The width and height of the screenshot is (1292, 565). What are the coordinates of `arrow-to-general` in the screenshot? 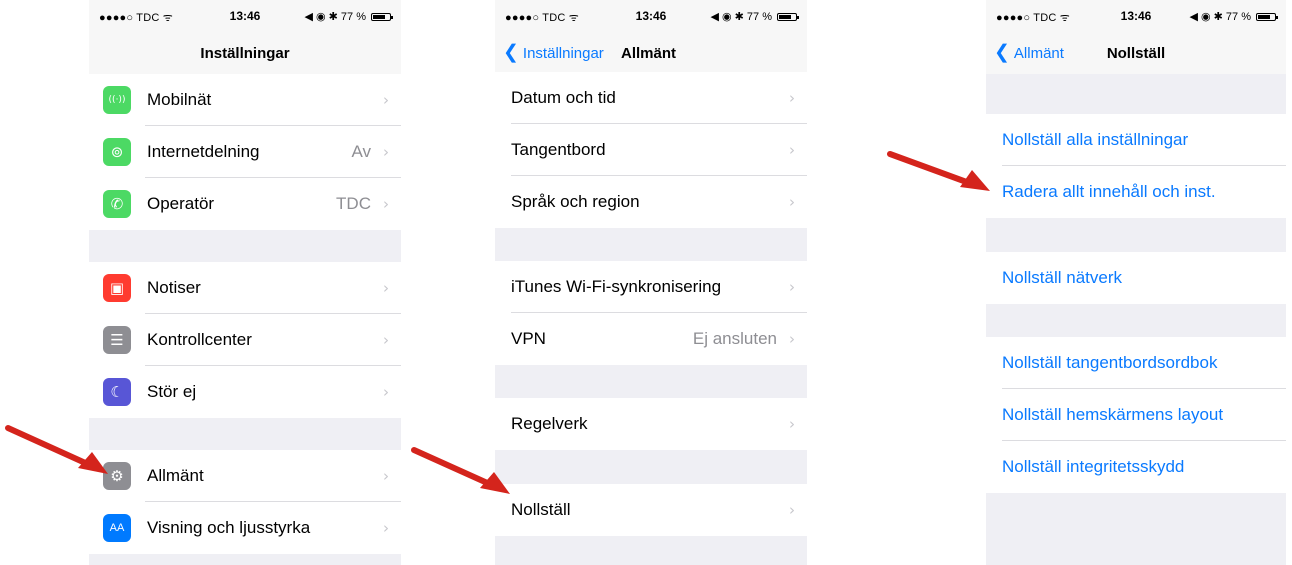 It's located at (56, 449).